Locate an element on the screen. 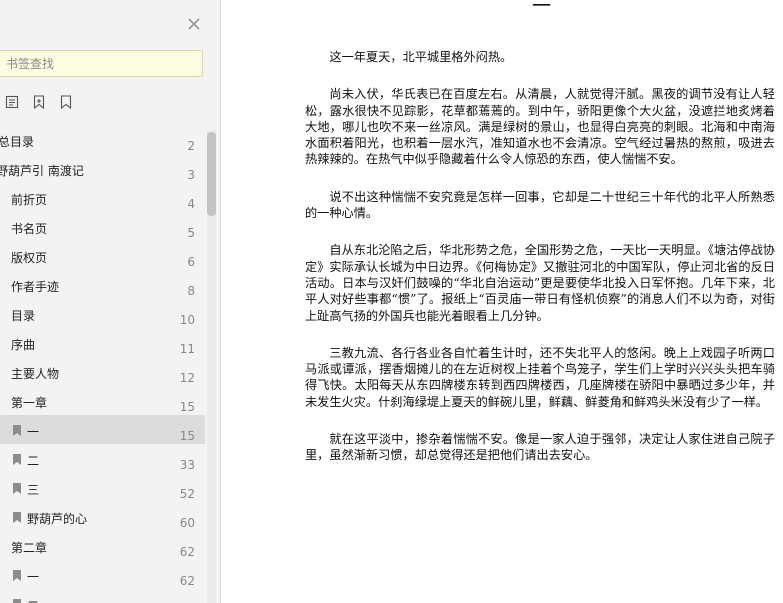 The width and height of the screenshot is (783, 603). toc-item: 主要人物 12 is located at coordinates (102, 371).